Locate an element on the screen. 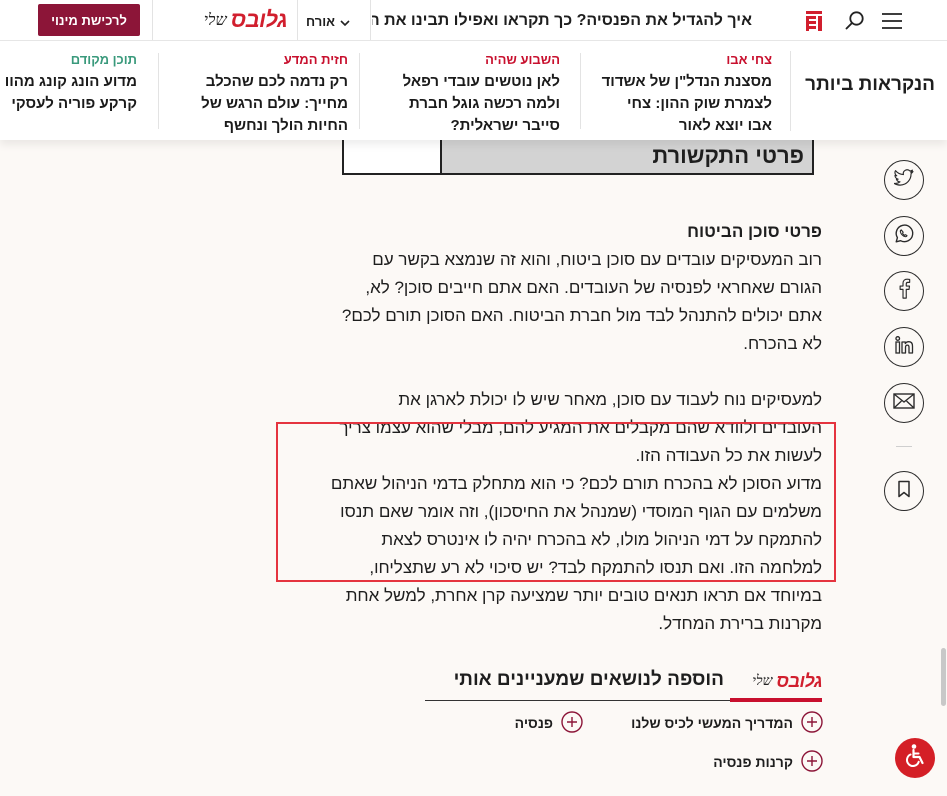 This screenshot has width=947, height=796. accessibility-icon is located at coordinates (915, 758).